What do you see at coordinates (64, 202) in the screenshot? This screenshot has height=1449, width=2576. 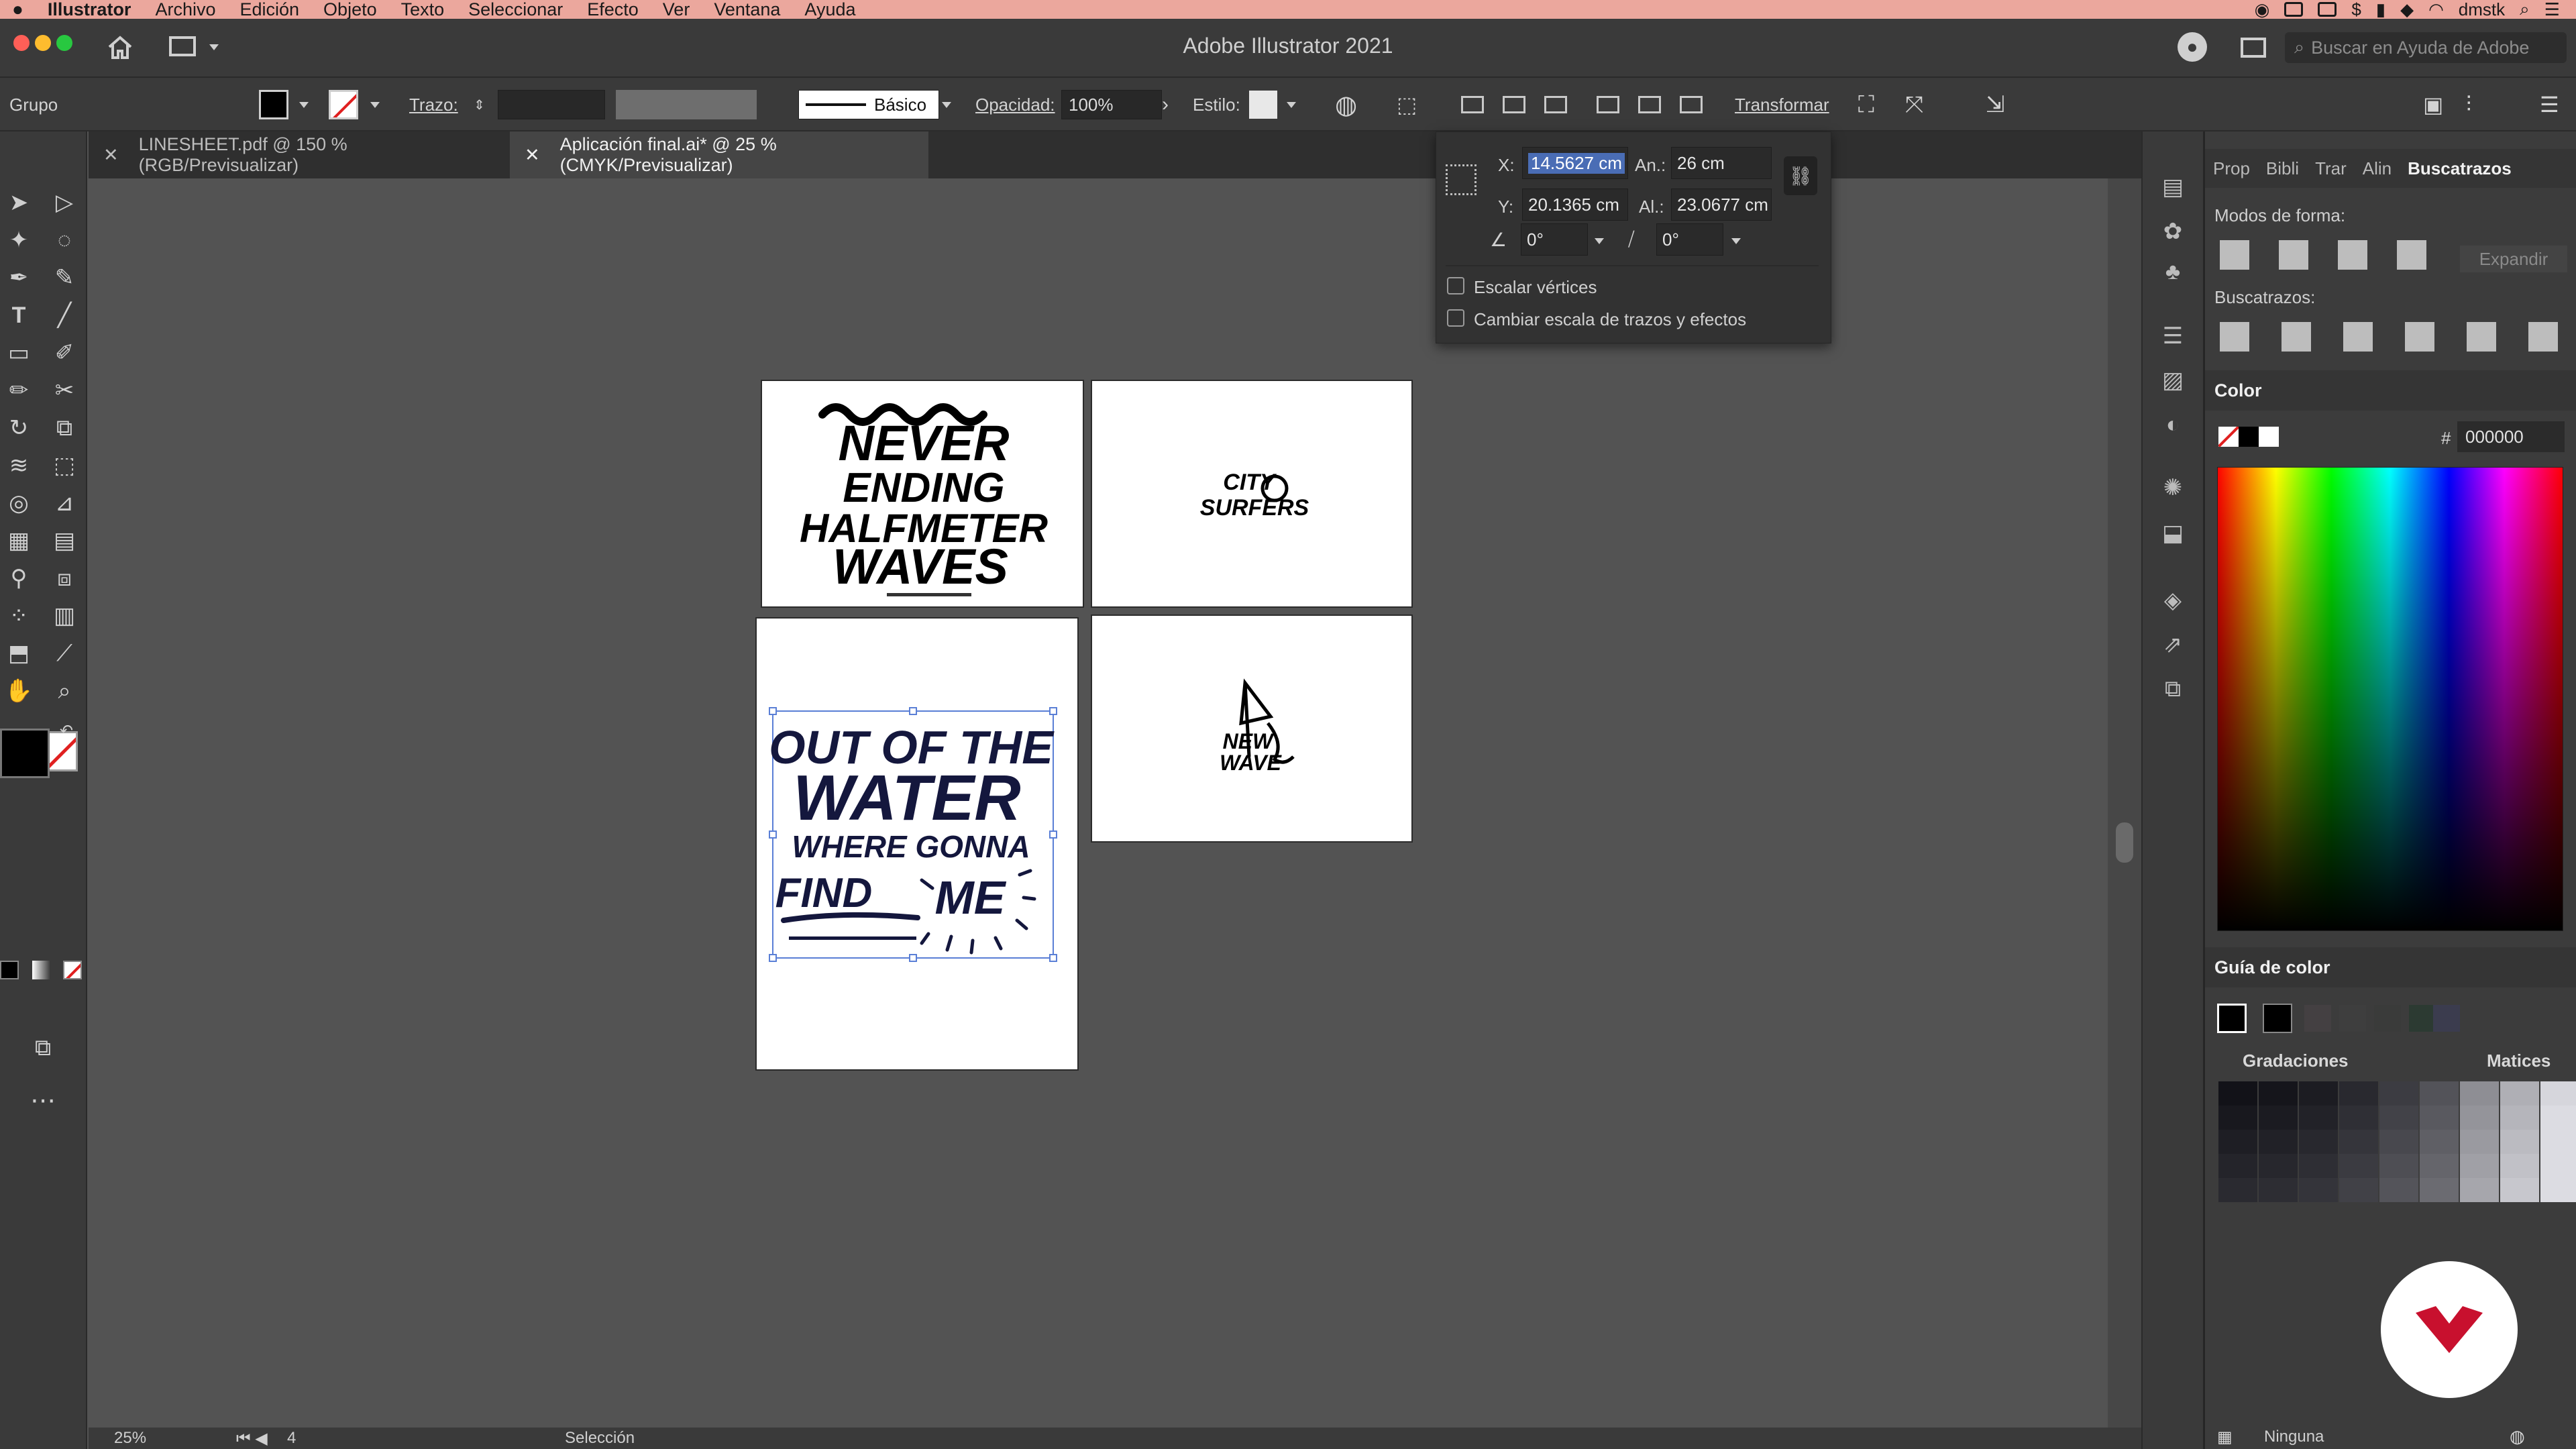 I see `direct-selection-tool-icon: ▷` at bounding box center [64, 202].